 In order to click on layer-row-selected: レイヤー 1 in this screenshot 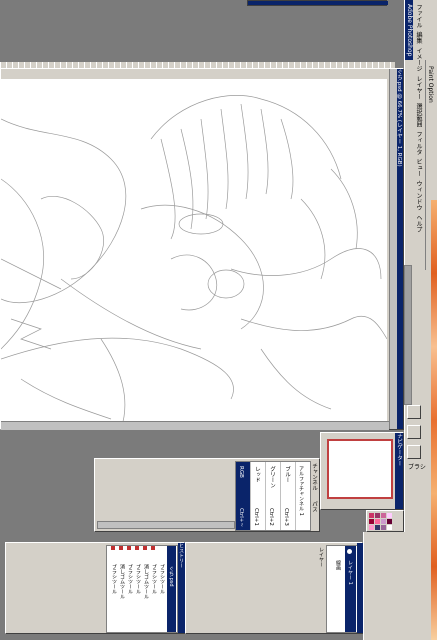, I will do `click(350, 589)`.